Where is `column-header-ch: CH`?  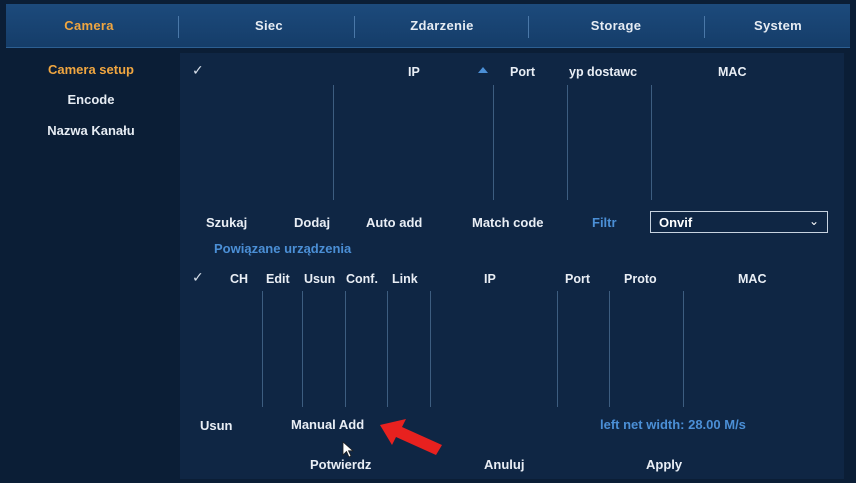 column-header-ch: CH is located at coordinates (239, 279).